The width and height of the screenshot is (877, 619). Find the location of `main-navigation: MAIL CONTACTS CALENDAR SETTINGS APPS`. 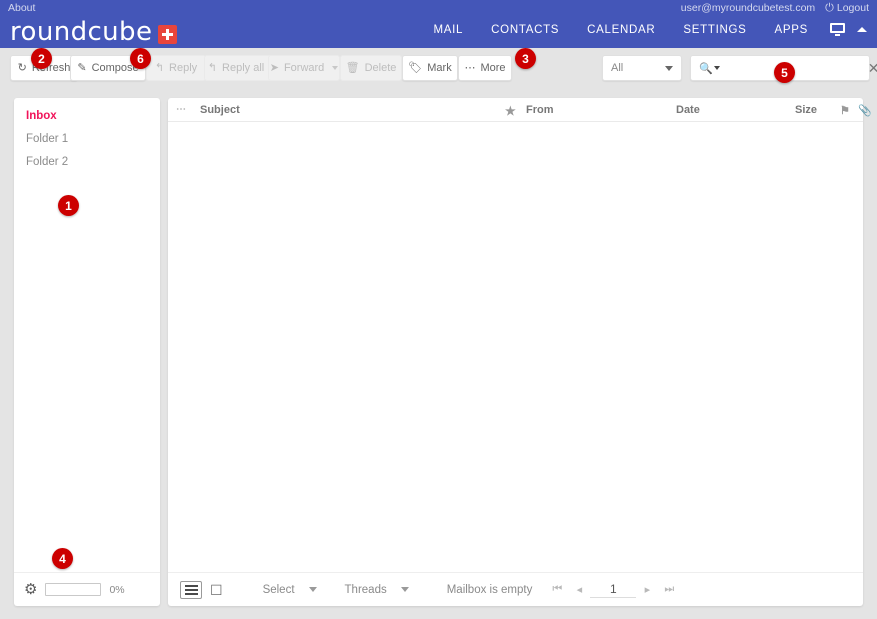

main-navigation: MAIL CONTACTS CALENDAR SETTINGS APPS is located at coordinates (644, 29).